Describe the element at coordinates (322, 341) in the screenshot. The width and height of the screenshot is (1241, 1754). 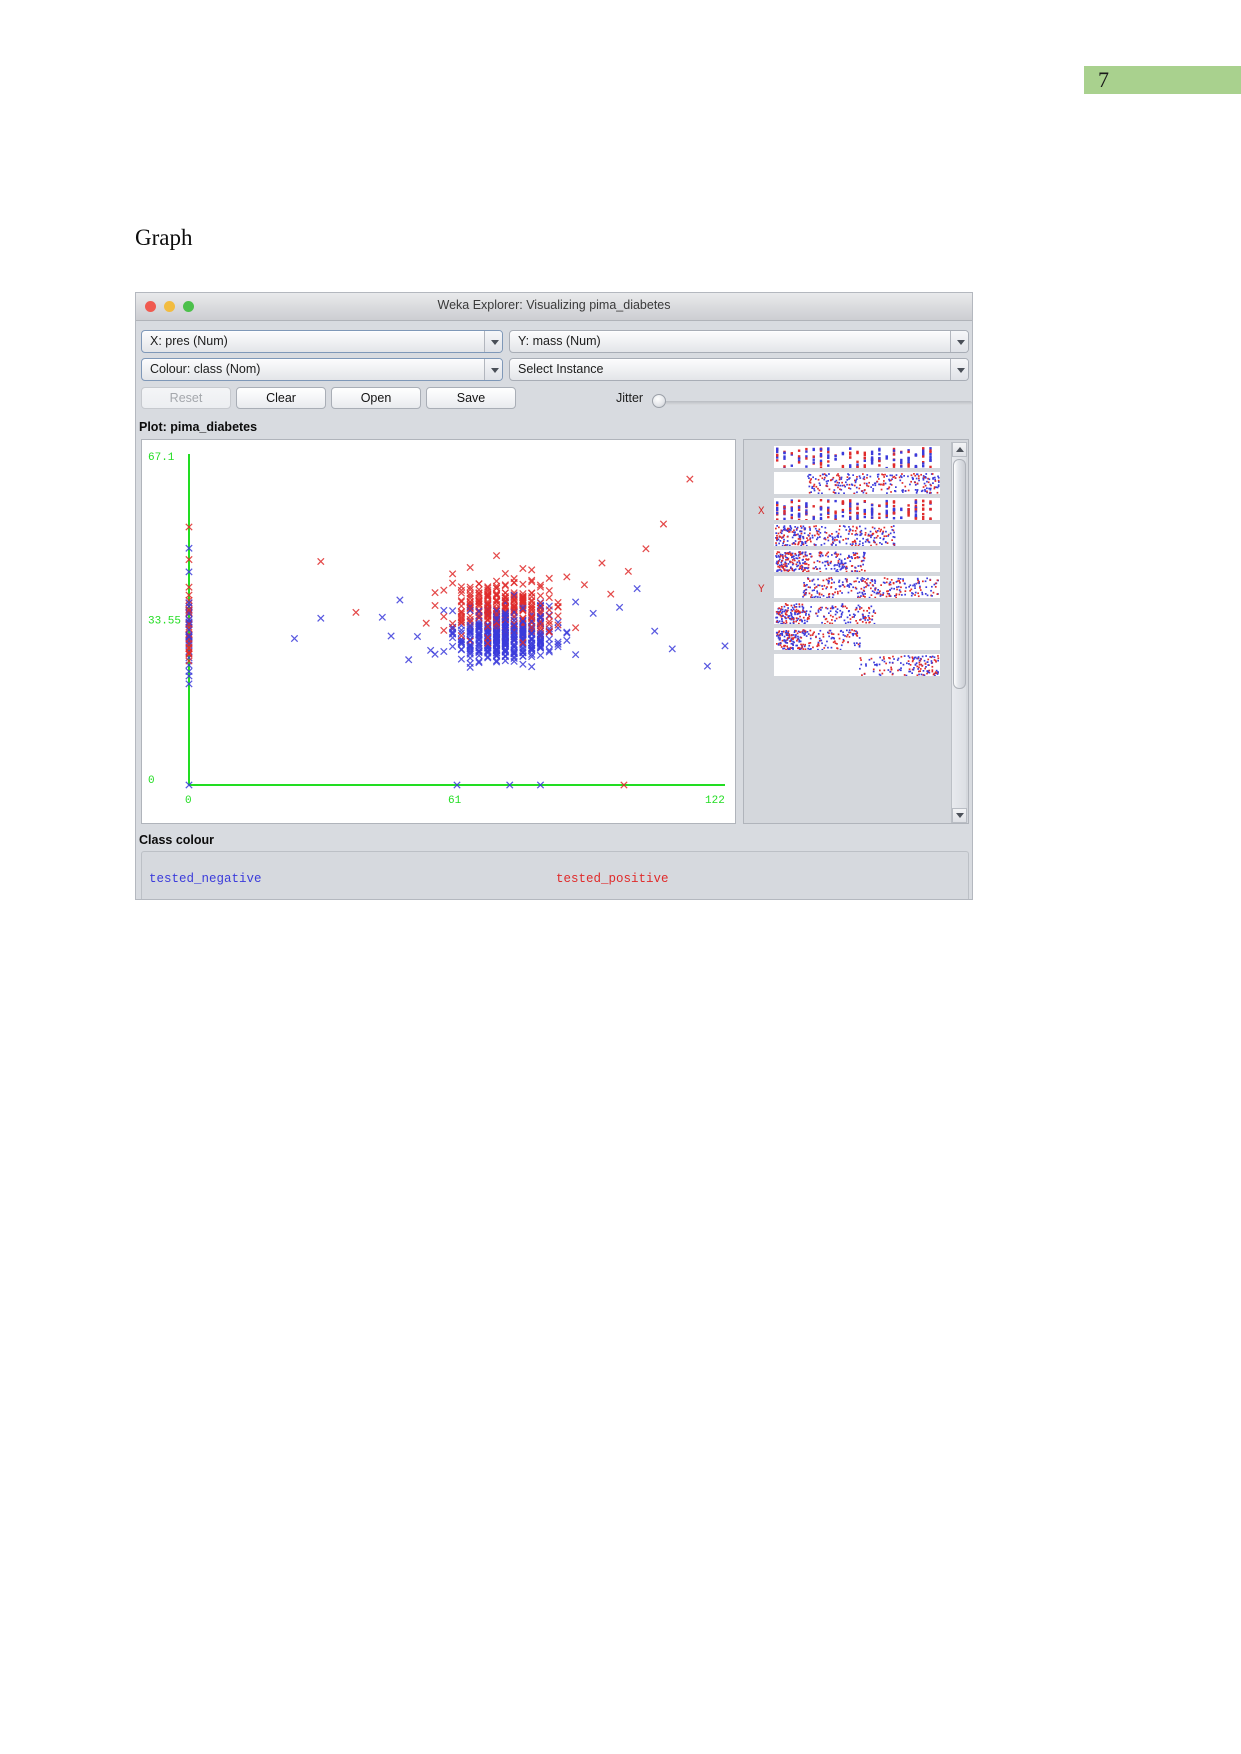
I see `x-axis-select: X: pres (Num)` at that location.